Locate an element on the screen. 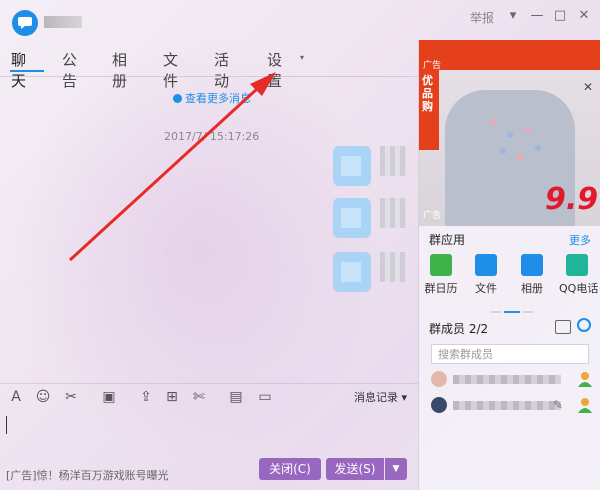 This screenshot has height=490, width=600. ad-price: 9.9 is located at coordinates (572, 199).